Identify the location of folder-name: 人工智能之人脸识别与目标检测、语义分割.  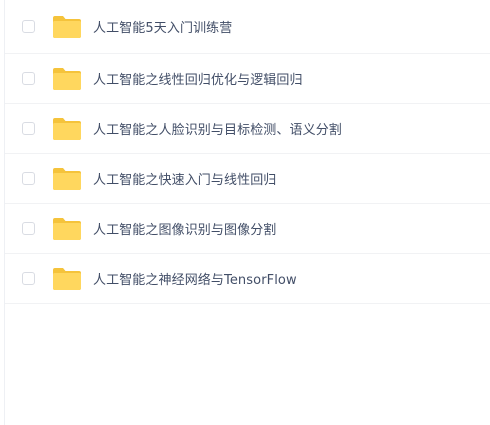
(217, 128).